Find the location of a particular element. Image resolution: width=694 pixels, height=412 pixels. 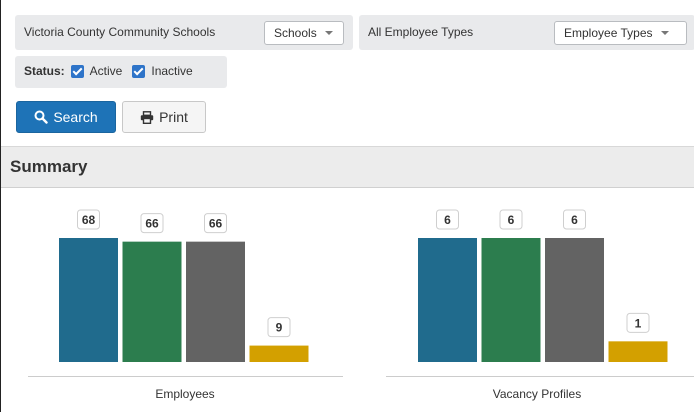

chart-title-1: Vacancy Profiles is located at coordinates (537, 394).